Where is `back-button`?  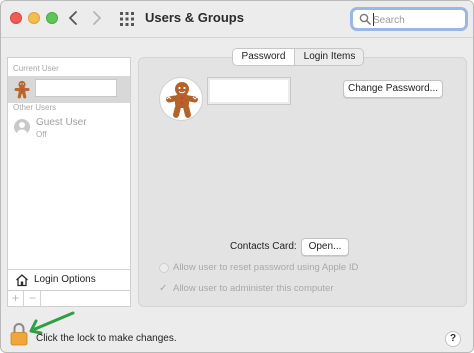 back-button is located at coordinates (73, 18).